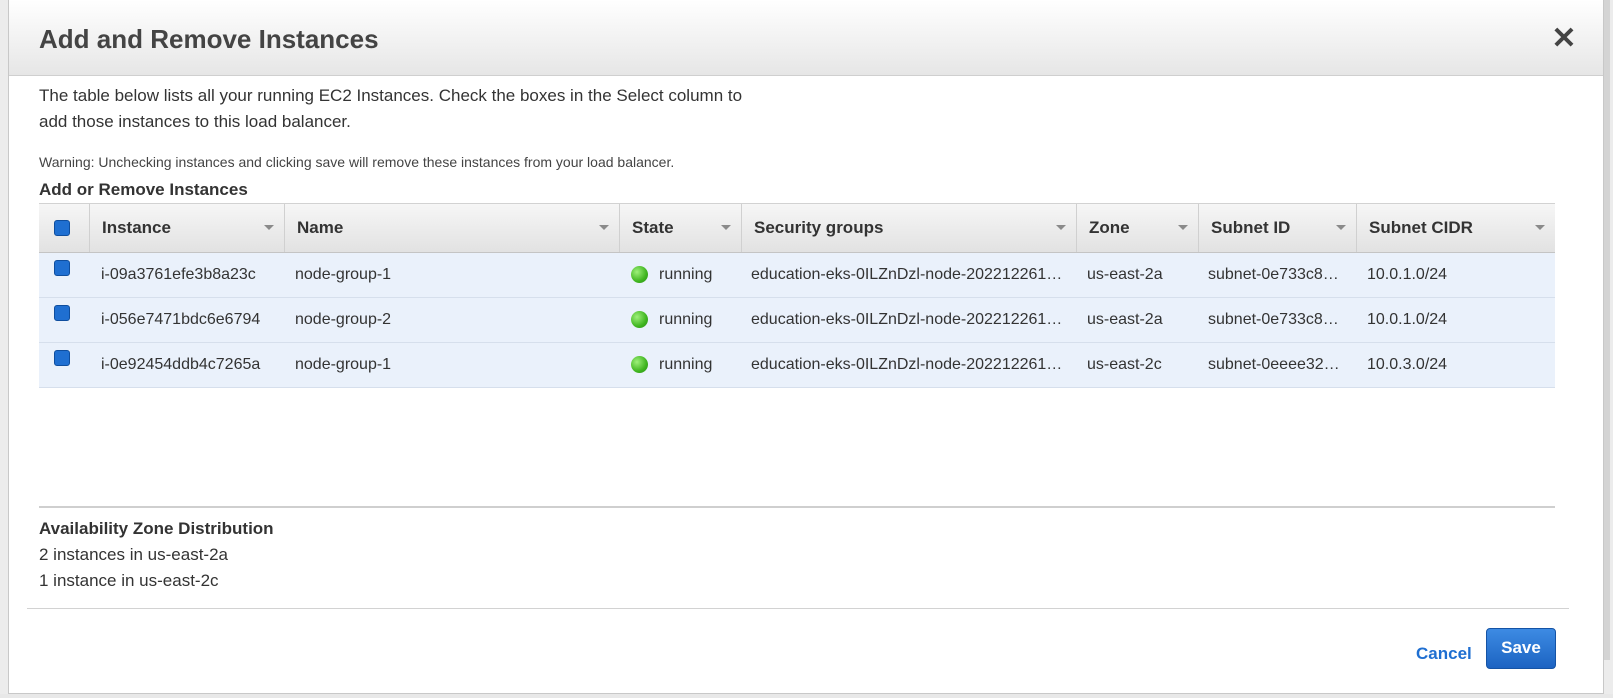  I want to click on select-all-column, so click(64, 228).